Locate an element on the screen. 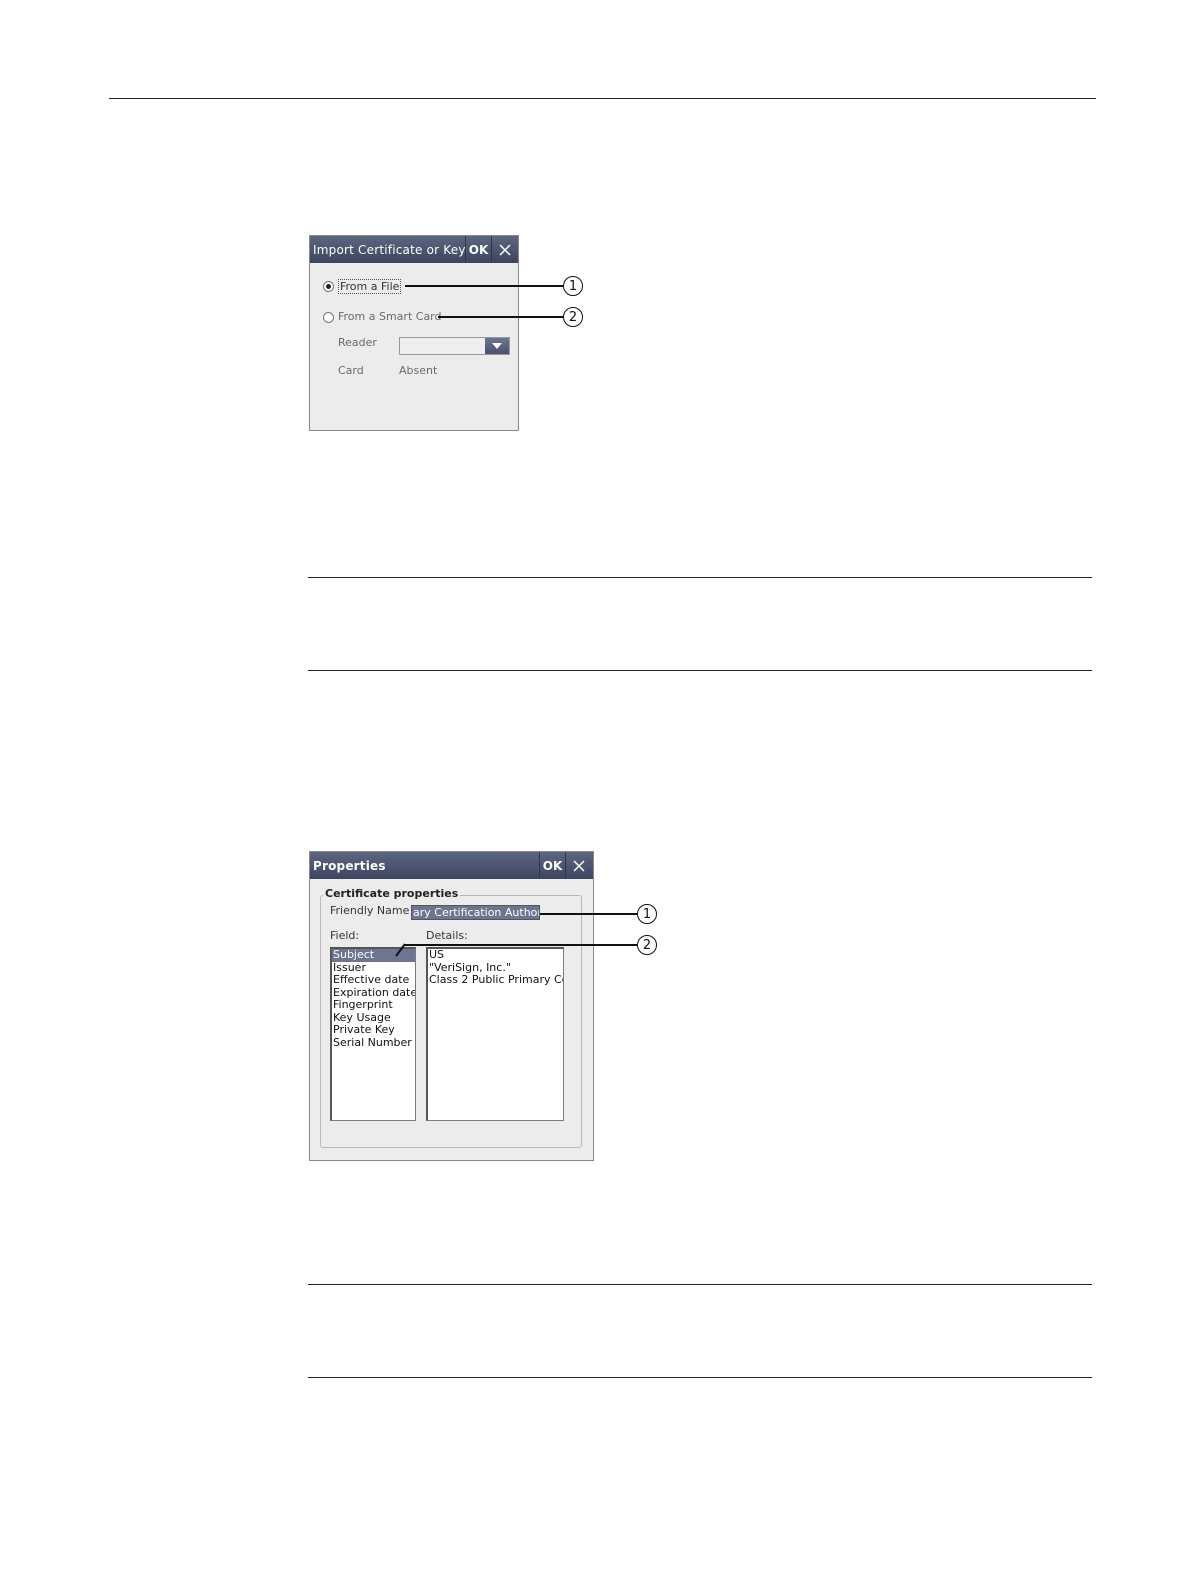 The height and width of the screenshot is (1587, 1191). from-file-label: From a File is located at coordinates (370, 286).